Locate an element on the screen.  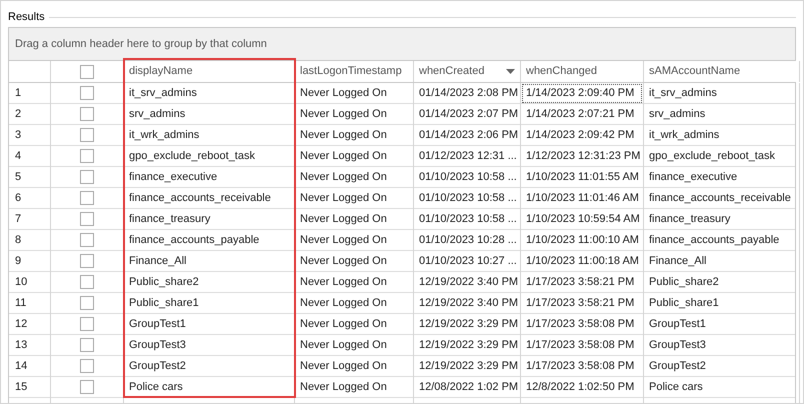
table-cell-text: Finance_All is located at coordinates (158, 261).